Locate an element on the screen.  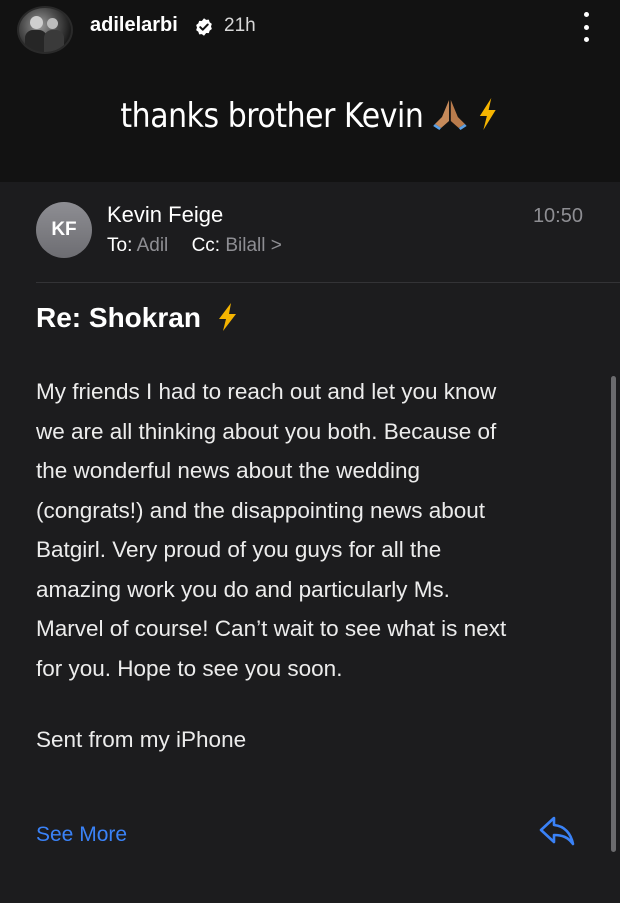
caption-text: thanks brother Kevin is located at coordinates (272, 116).